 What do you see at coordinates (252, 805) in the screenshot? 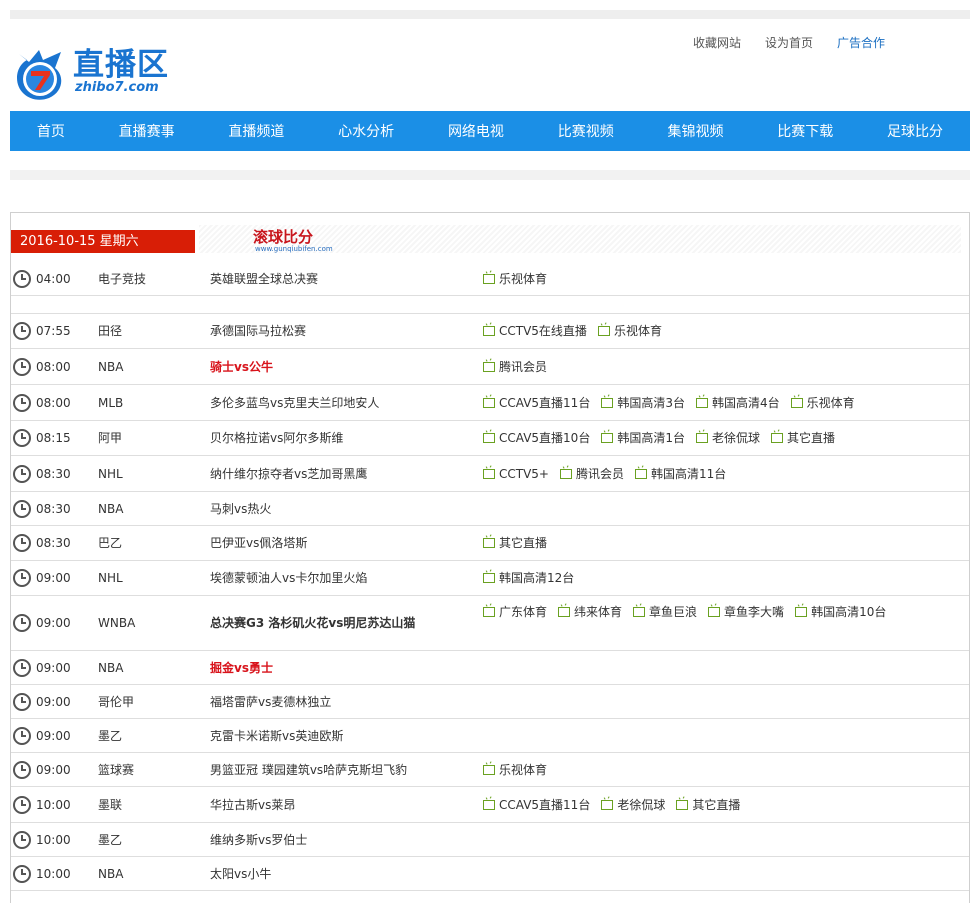
I see `match-title: 华拉古斯vs莱昂` at bounding box center [252, 805].